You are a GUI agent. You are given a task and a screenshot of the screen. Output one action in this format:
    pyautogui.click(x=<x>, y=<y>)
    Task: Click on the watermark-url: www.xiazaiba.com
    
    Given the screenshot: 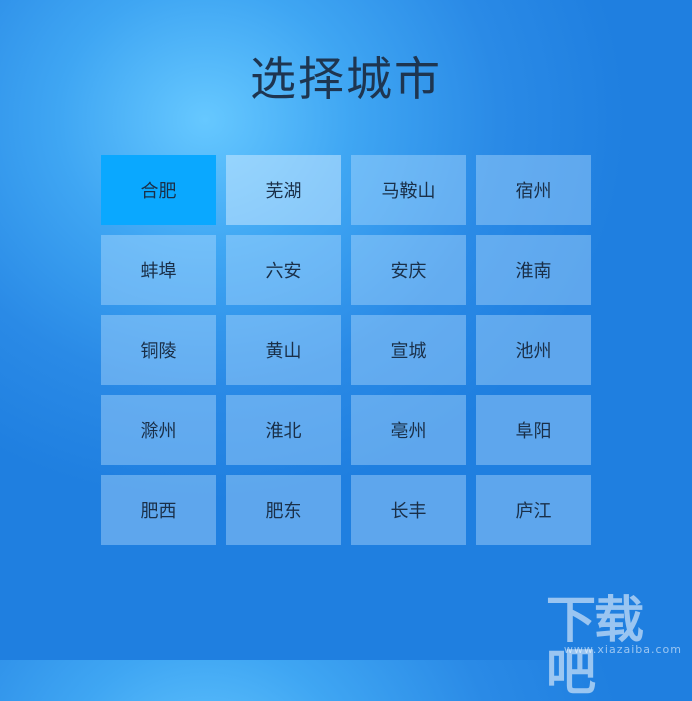 What is the action you would take?
    pyautogui.click(x=622, y=649)
    